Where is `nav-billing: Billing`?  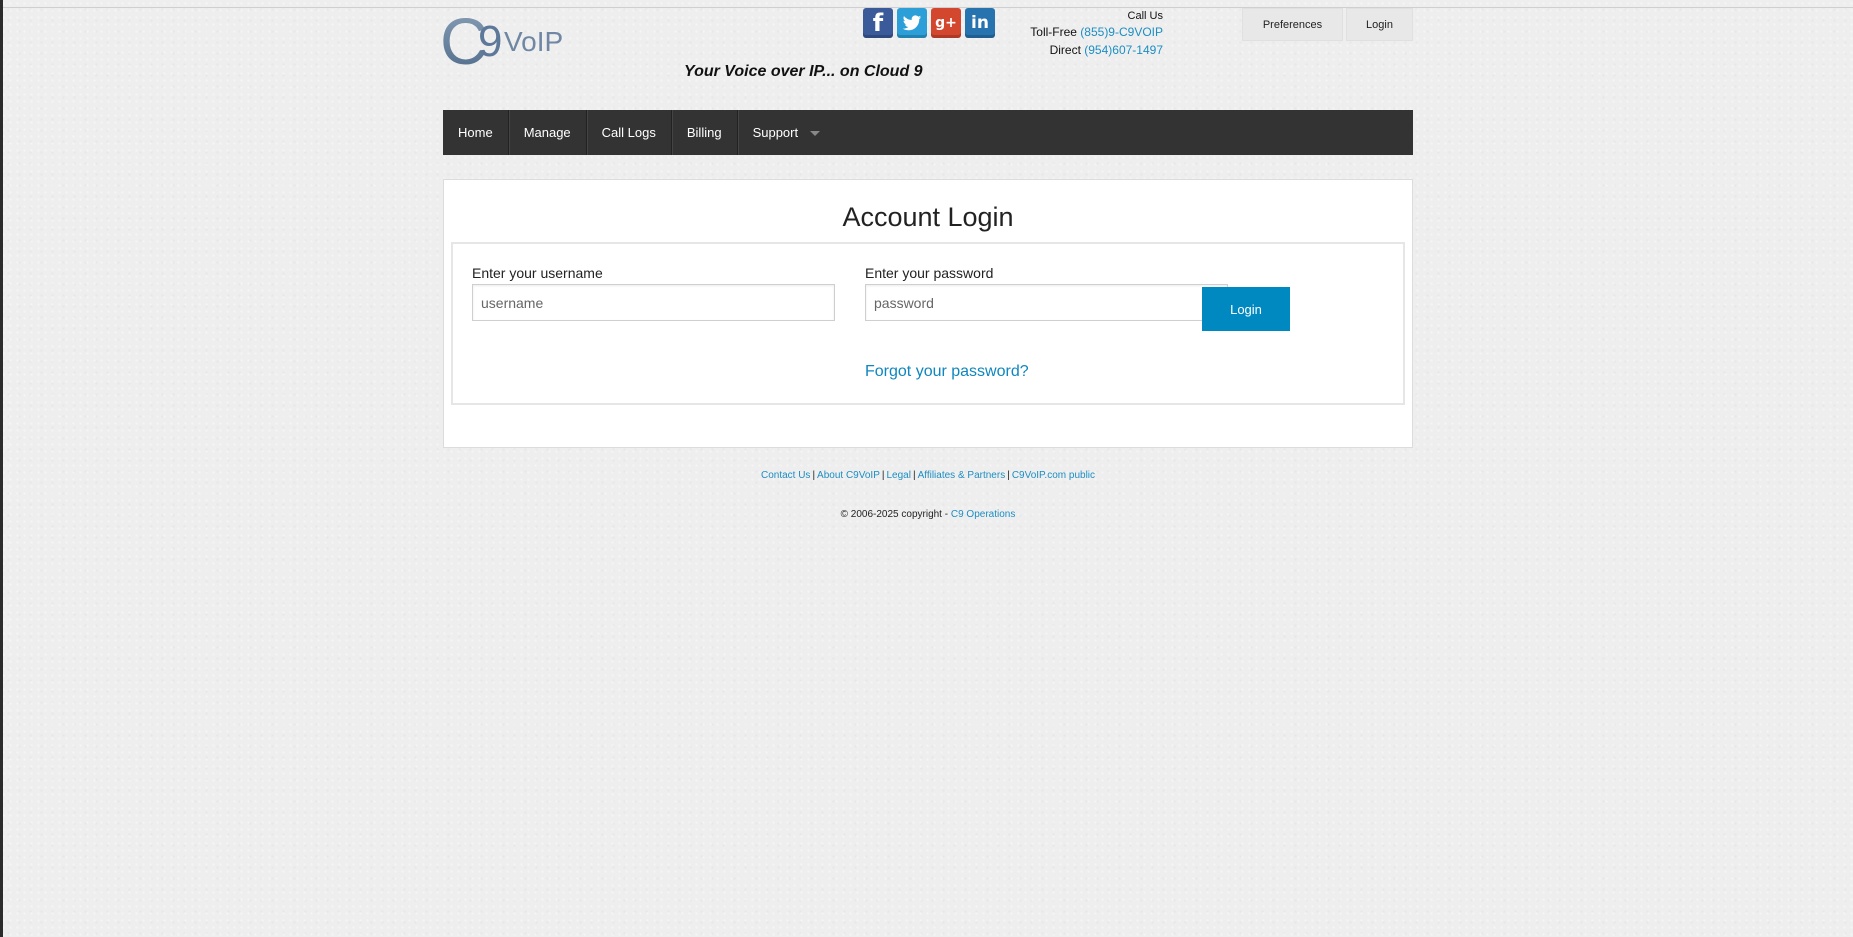 nav-billing: Billing is located at coordinates (705, 132).